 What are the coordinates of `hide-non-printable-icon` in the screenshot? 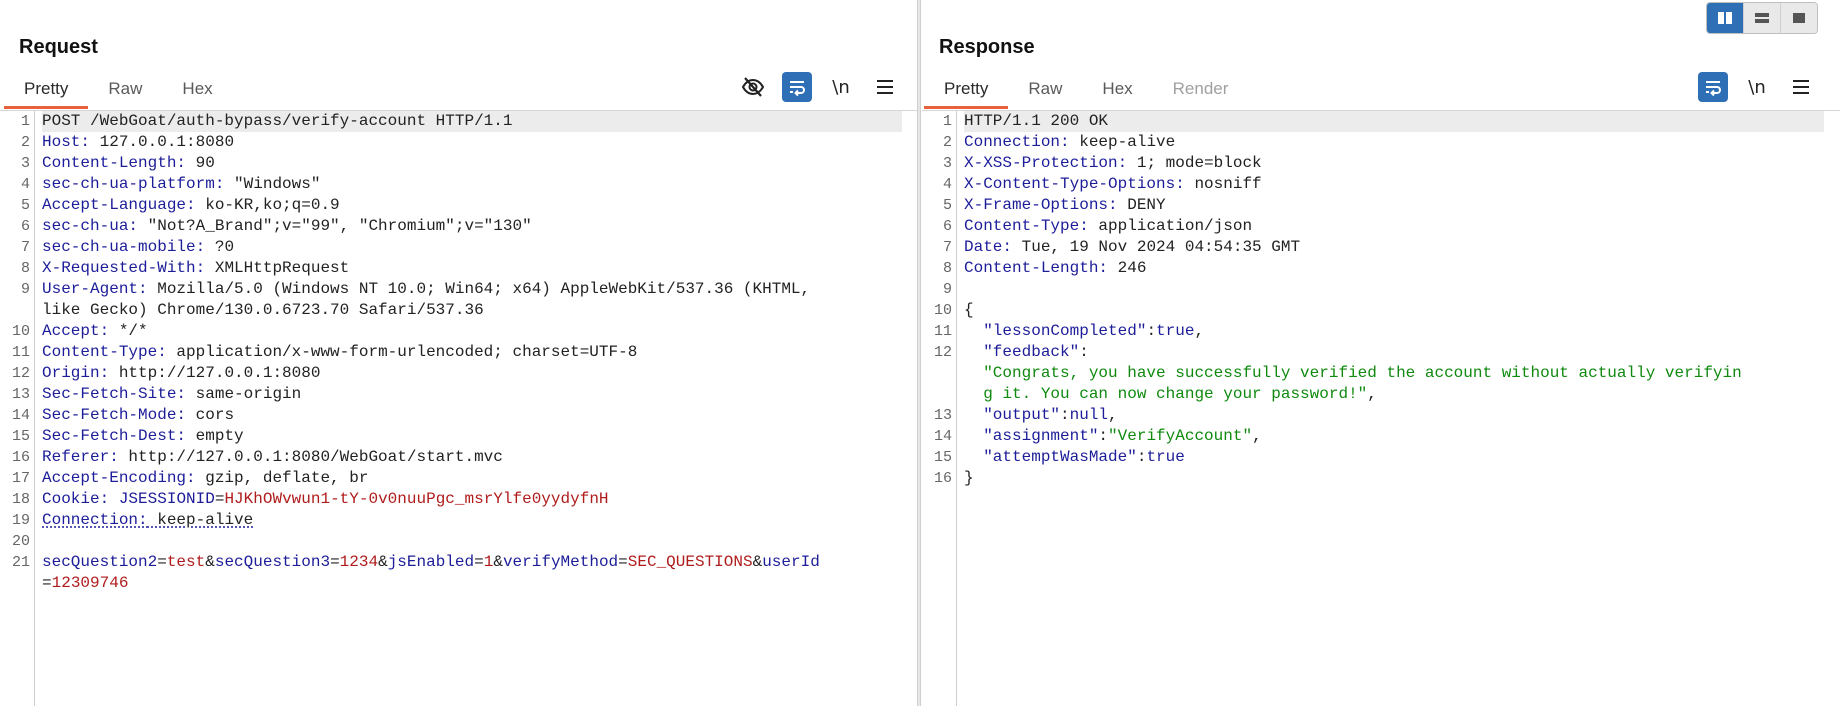 It's located at (753, 87).